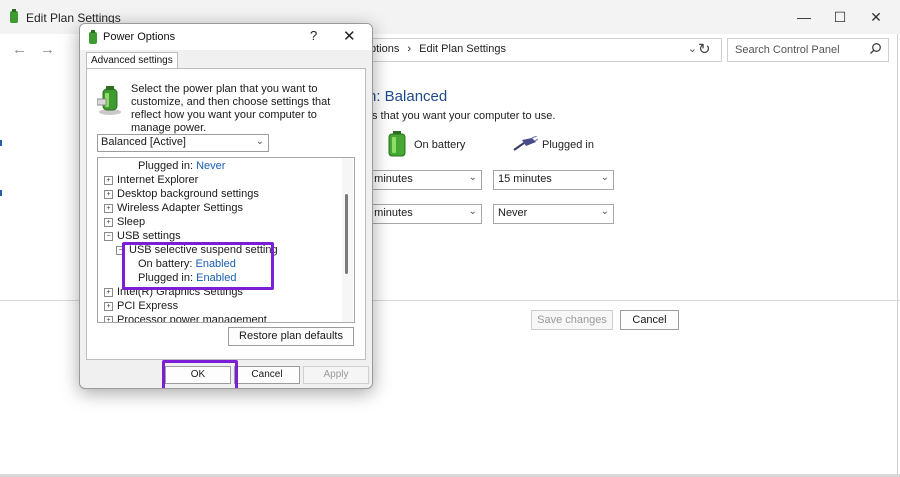  I want to click on sleep-battery-select: 5 minutes ⌄, so click(421, 214).